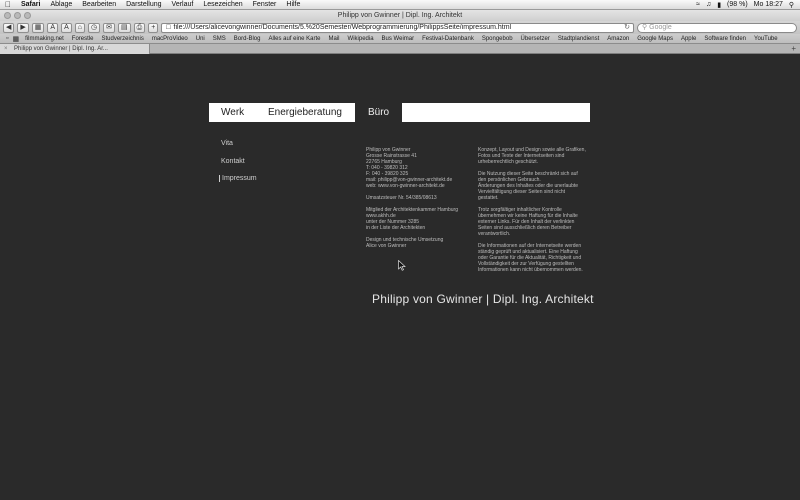 The height and width of the screenshot is (500, 800). What do you see at coordinates (379, 112) in the screenshot?
I see `nav-buero: Büro` at bounding box center [379, 112].